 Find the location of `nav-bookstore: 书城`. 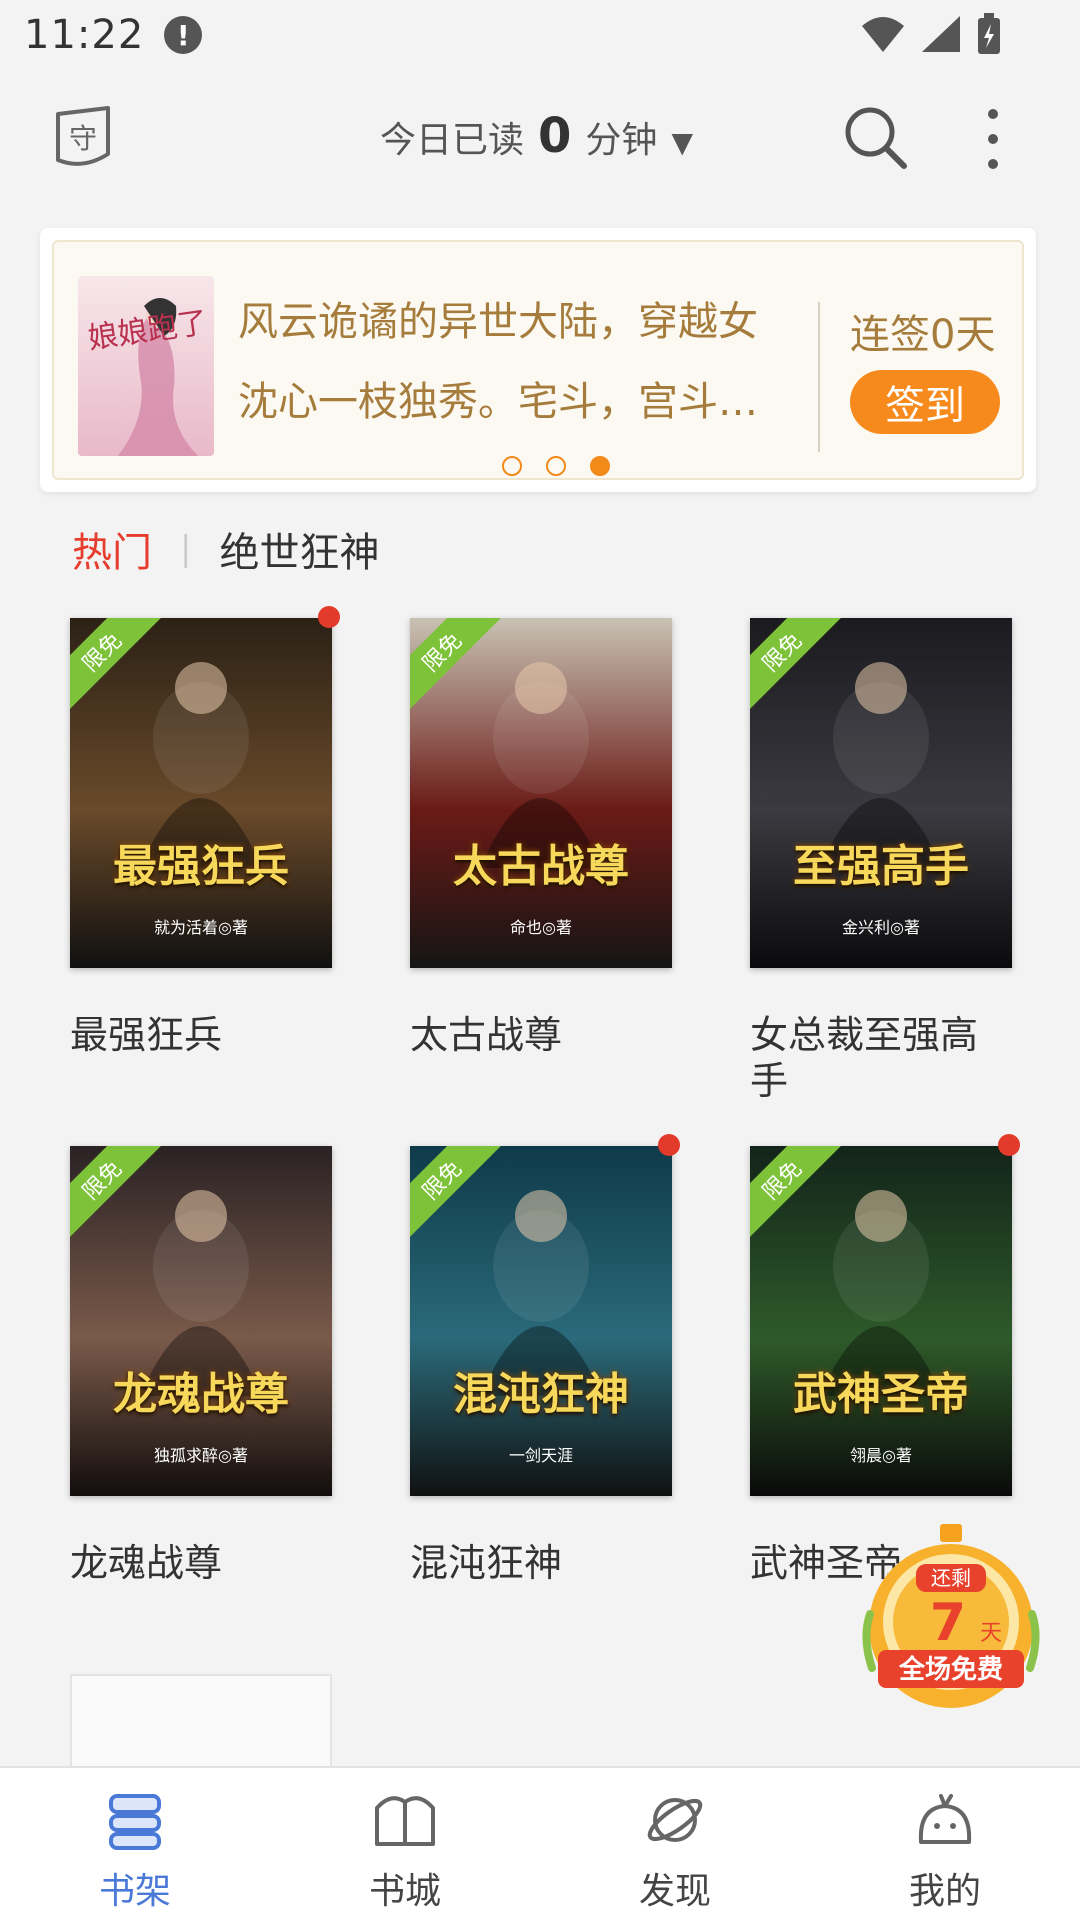

nav-bookstore: 书城 is located at coordinates (405, 1844).